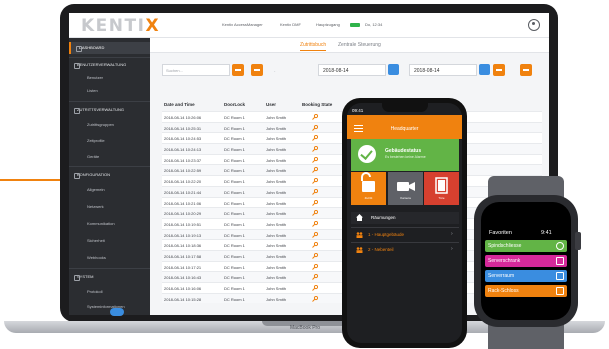 The height and width of the screenshot is (349, 609). Describe the element at coordinates (317, 104) in the screenshot. I see `column-header-booking-state: Booking State` at that location.